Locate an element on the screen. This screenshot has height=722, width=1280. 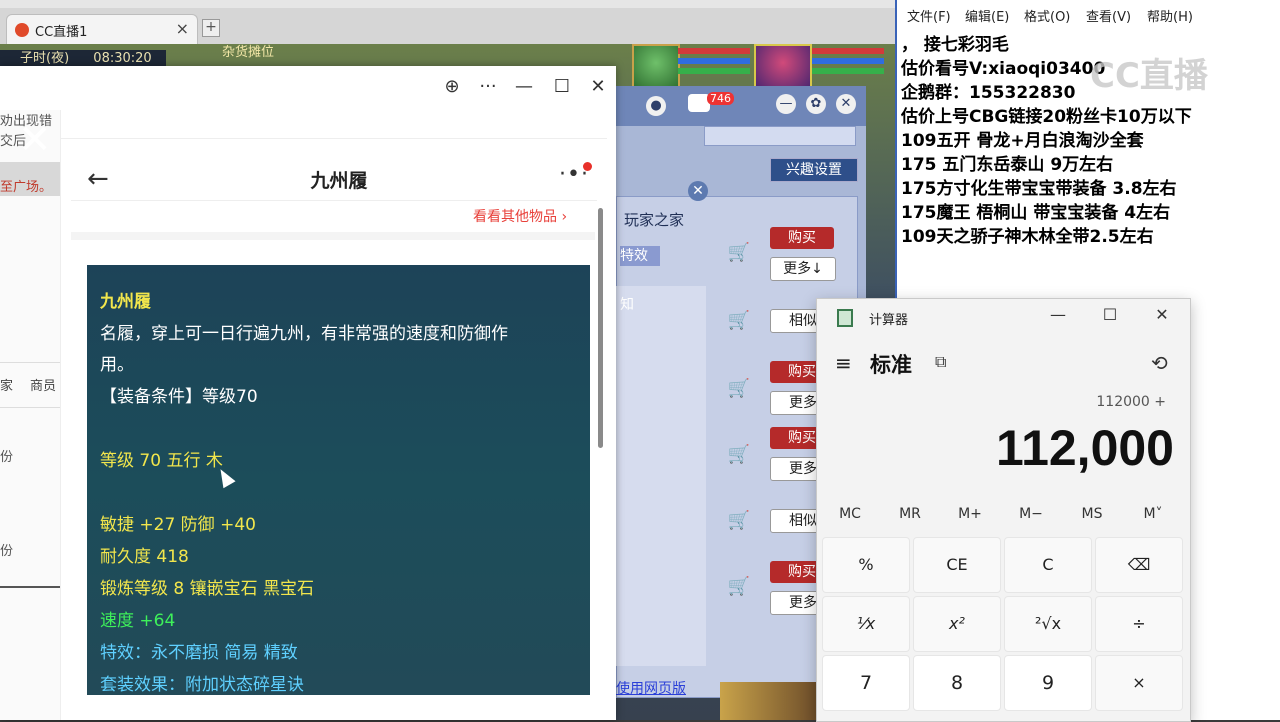
bg-menu-item: 家 is located at coordinates (7, 386).